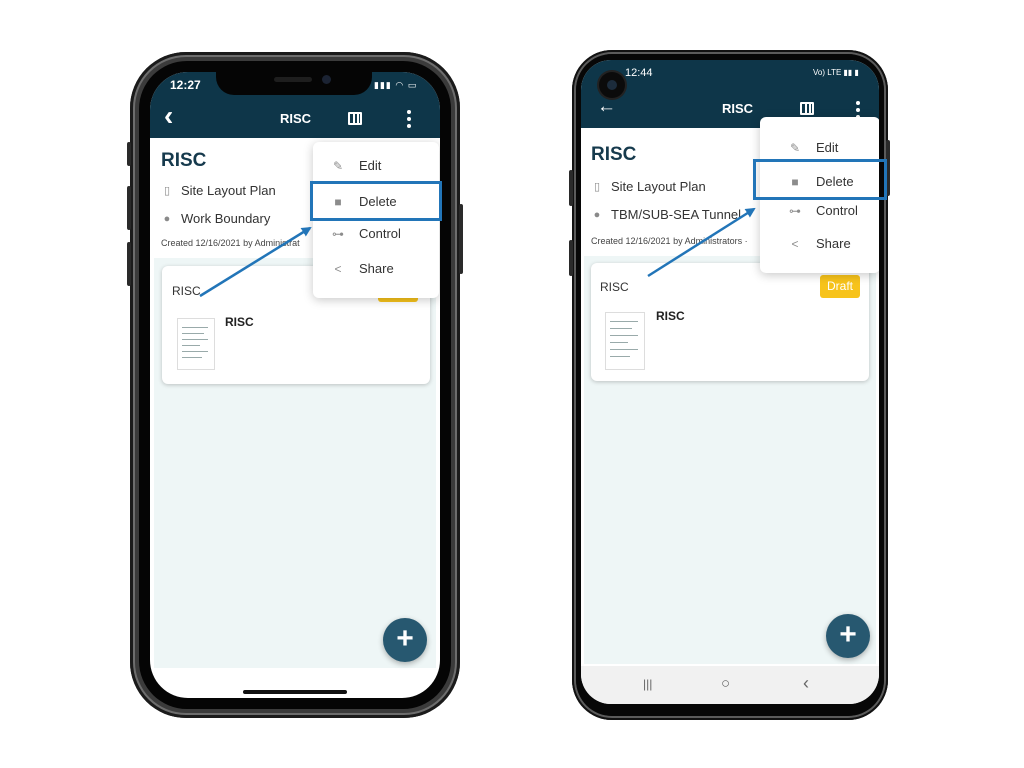 This screenshot has height=768, width=1024. What do you see at coordinates (701, 242) in the screenshot?
I see `arrow-android` at bounding box center [701, 242].